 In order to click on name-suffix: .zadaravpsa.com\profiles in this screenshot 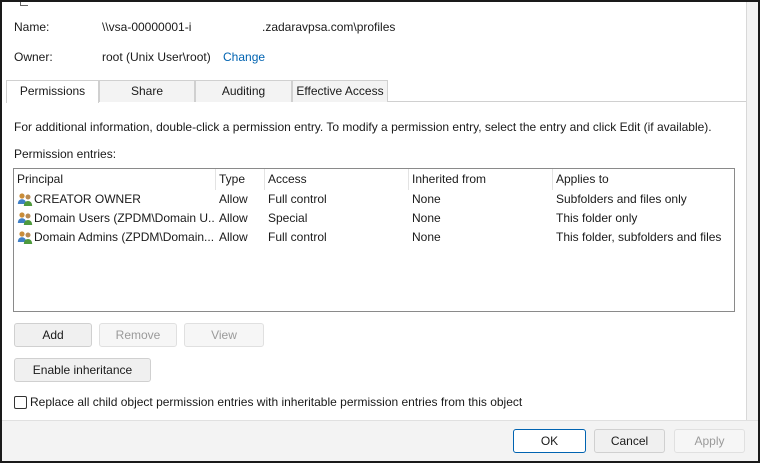, I will do `click(329, 27)`.